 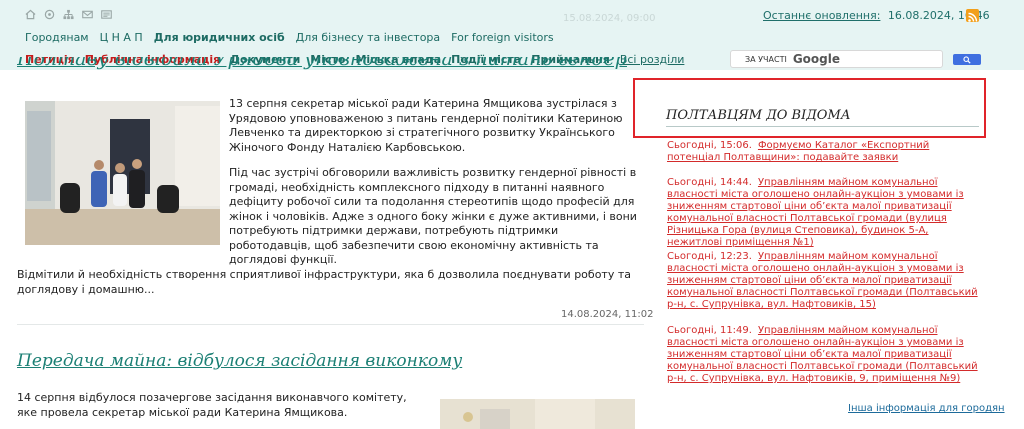 I want to click on rss-icon, so click(x=972, y=15).